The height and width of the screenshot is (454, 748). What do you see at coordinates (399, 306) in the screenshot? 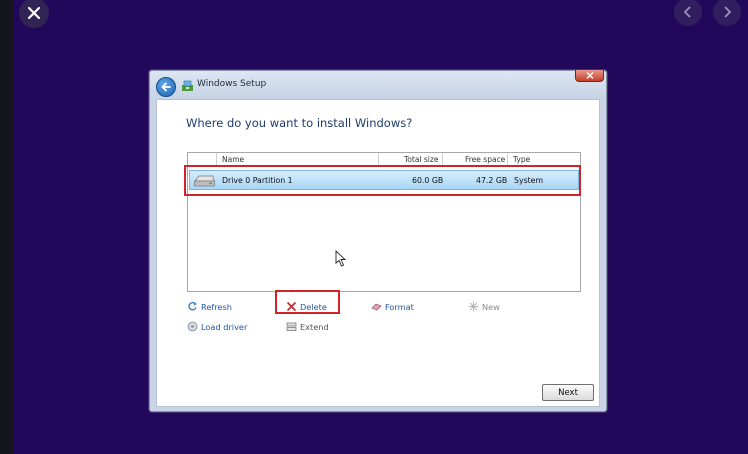
I see `format-label: Format` at bounding box center [399, 306].